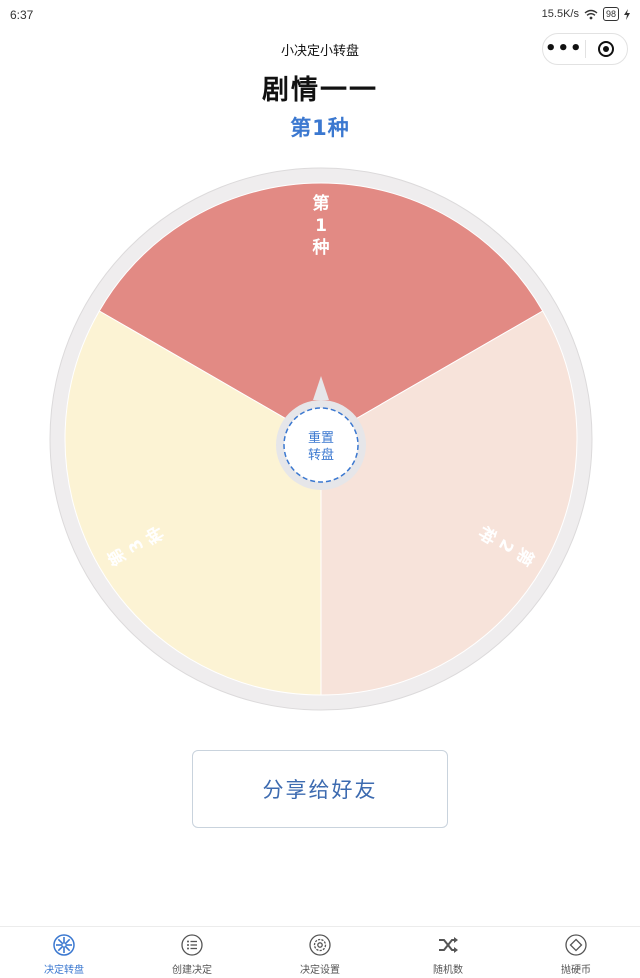 The image size is (640, 978). What do you see at coordinates (448, 970) in the screenshot?
I see `tab-label: 随机数` at bounding box center [448, 970].